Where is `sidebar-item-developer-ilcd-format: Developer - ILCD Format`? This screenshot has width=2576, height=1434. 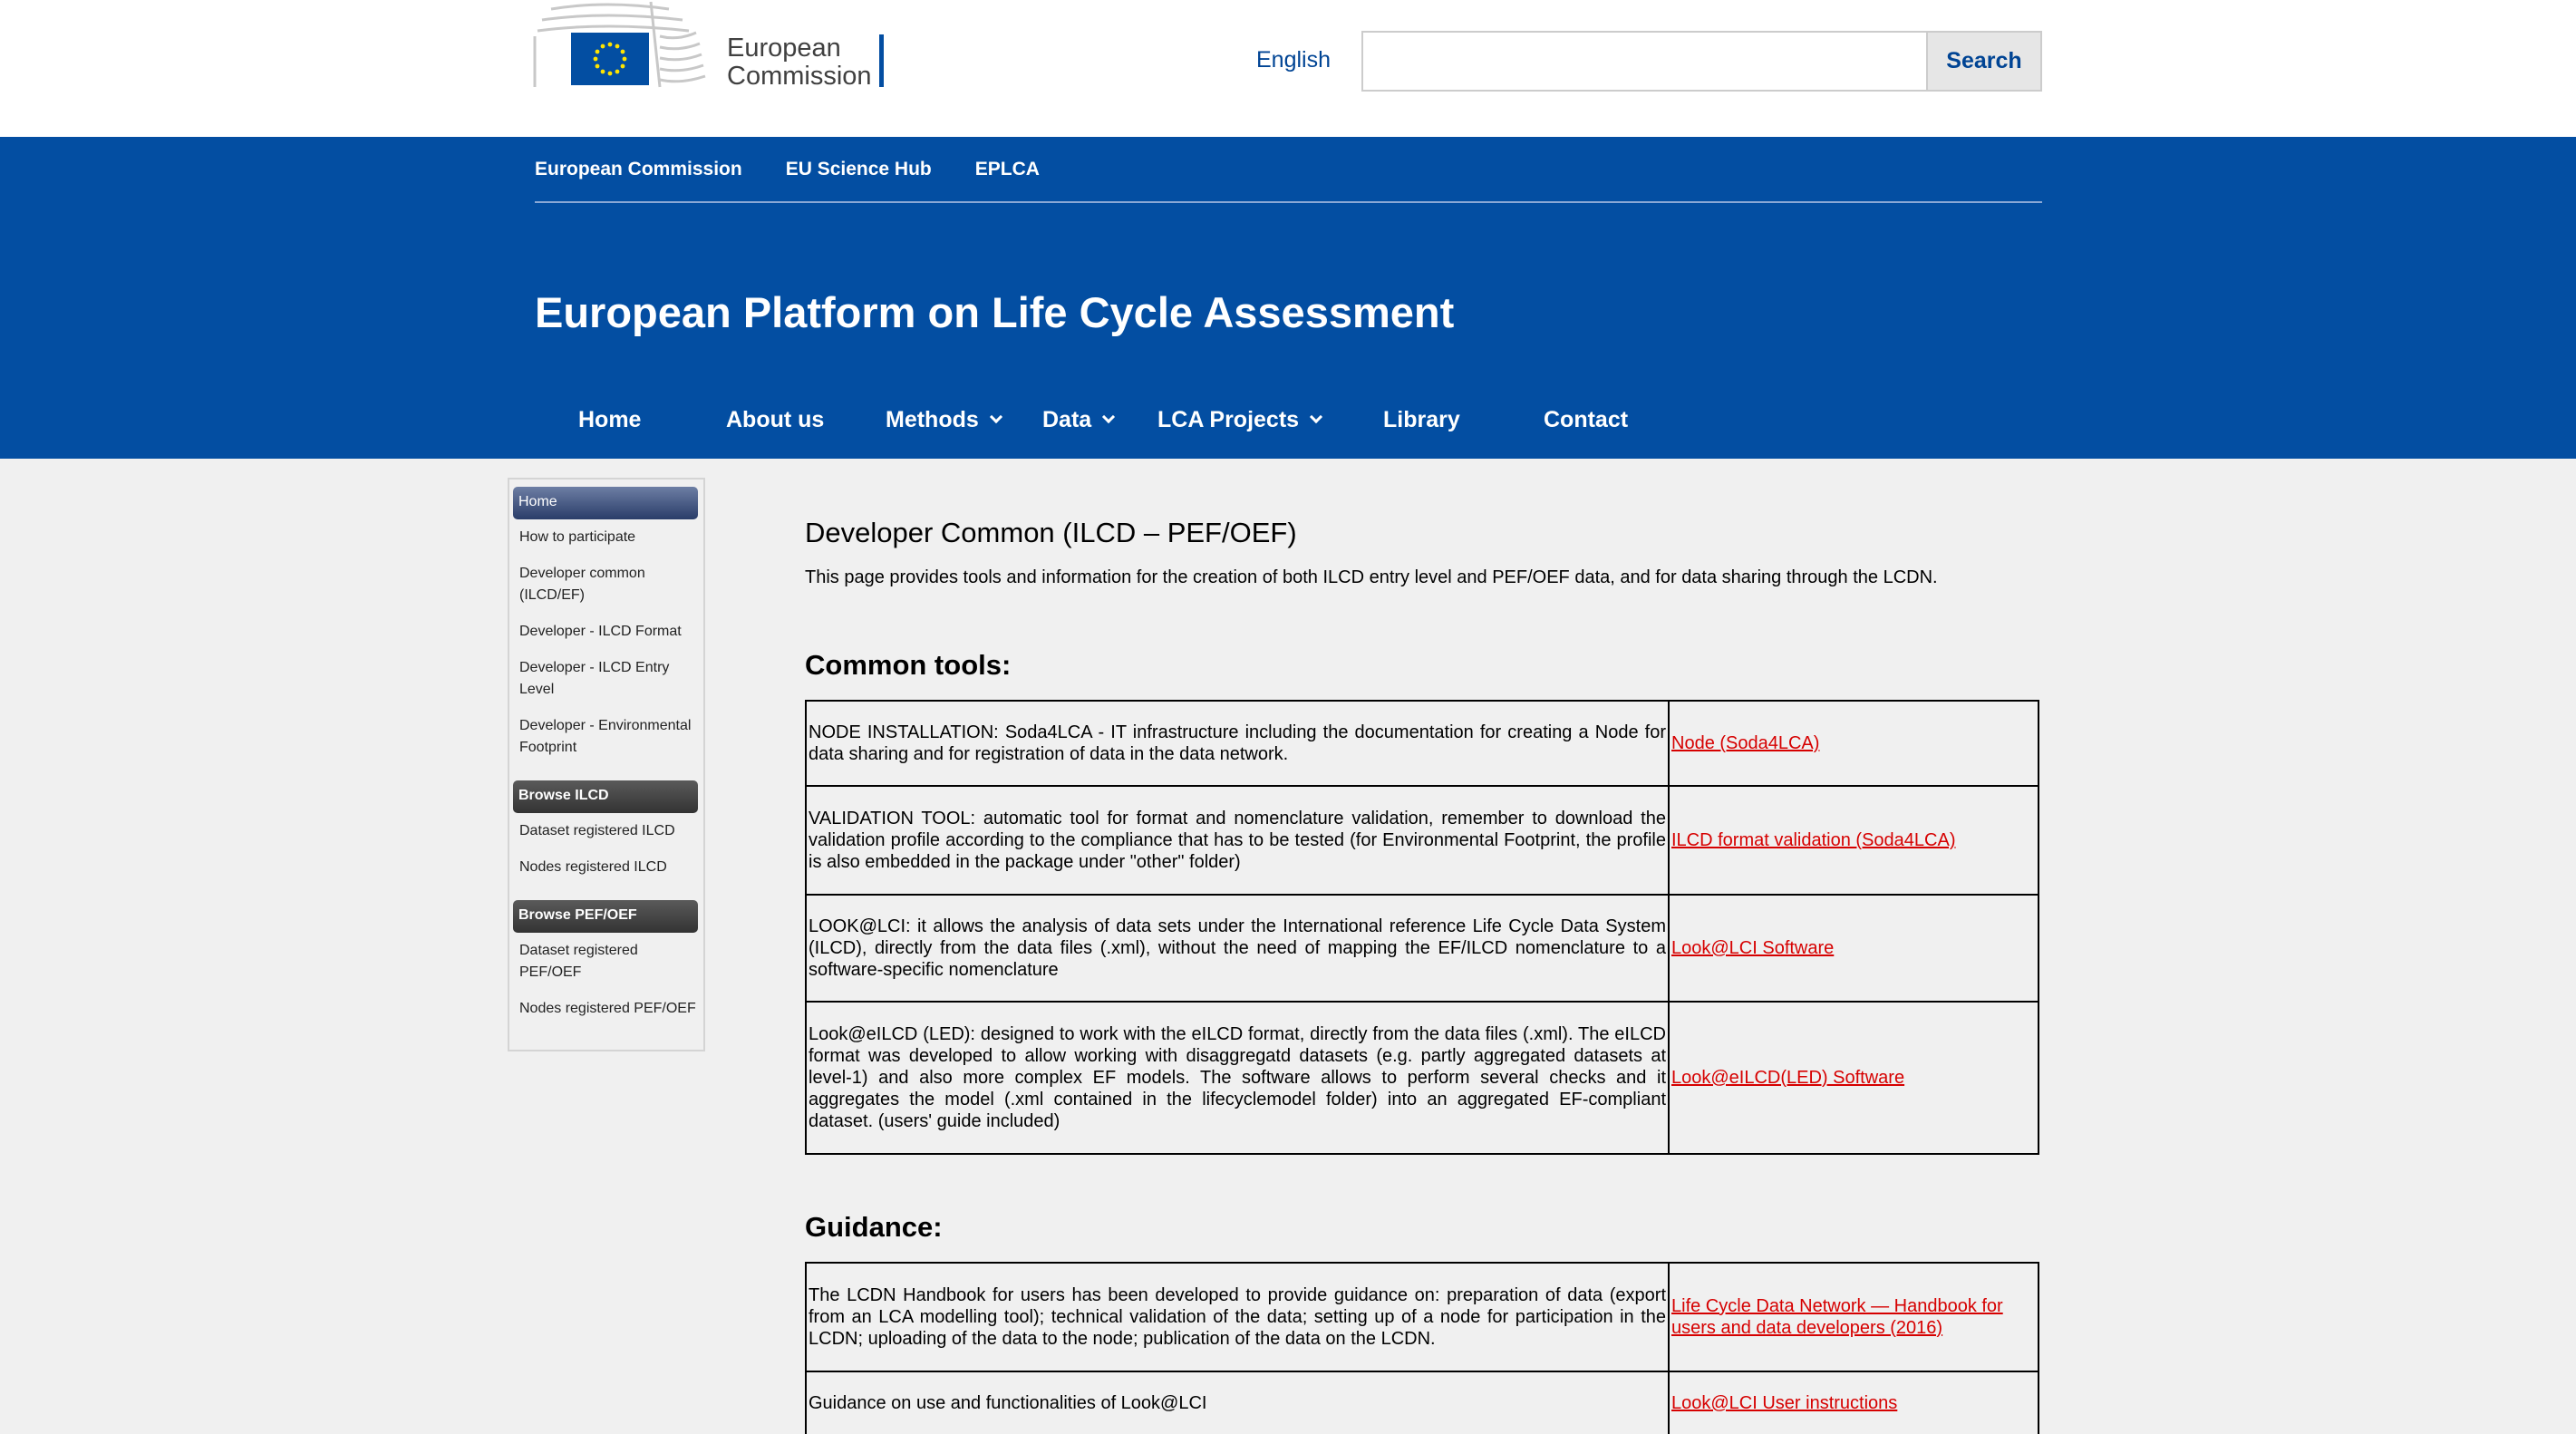
sidebar-item-developer-ilcd-format: Developer - ILCD Format is located at coordinates (608, 632).